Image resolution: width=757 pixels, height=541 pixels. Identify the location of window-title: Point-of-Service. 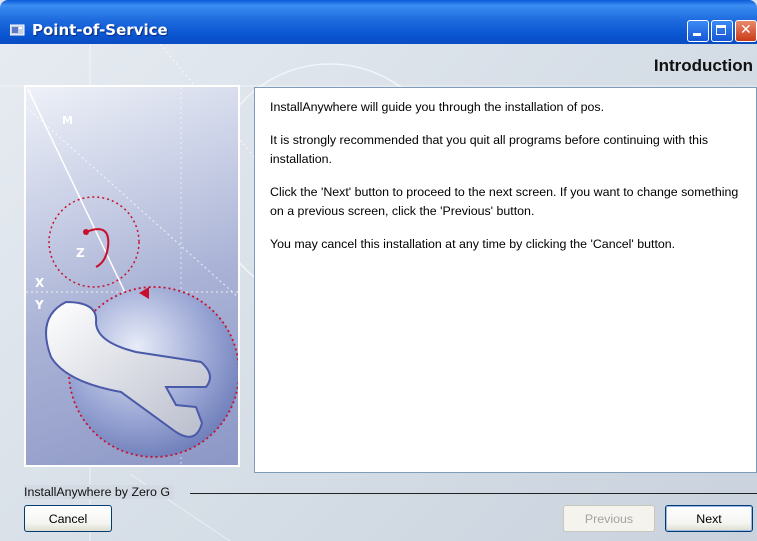
(100, 30).